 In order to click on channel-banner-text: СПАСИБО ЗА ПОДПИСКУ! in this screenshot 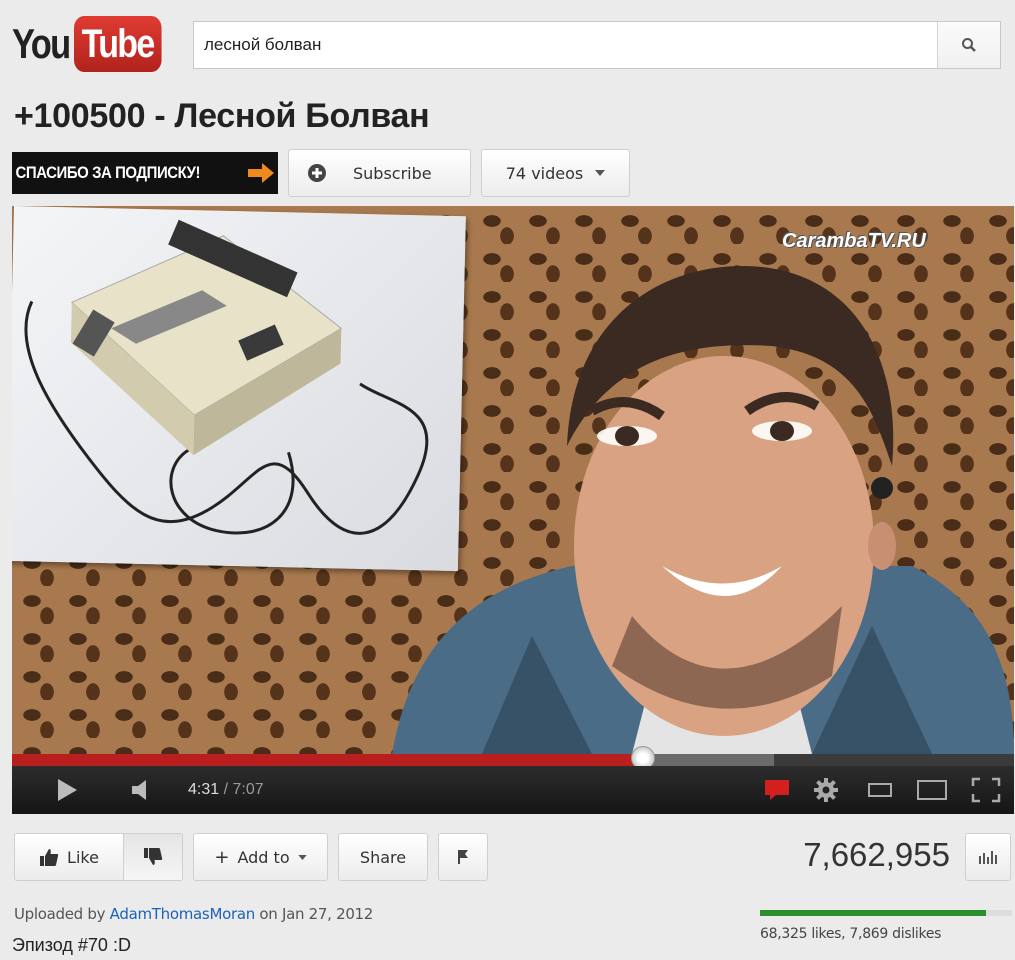, I will do `click(108, 172)`.